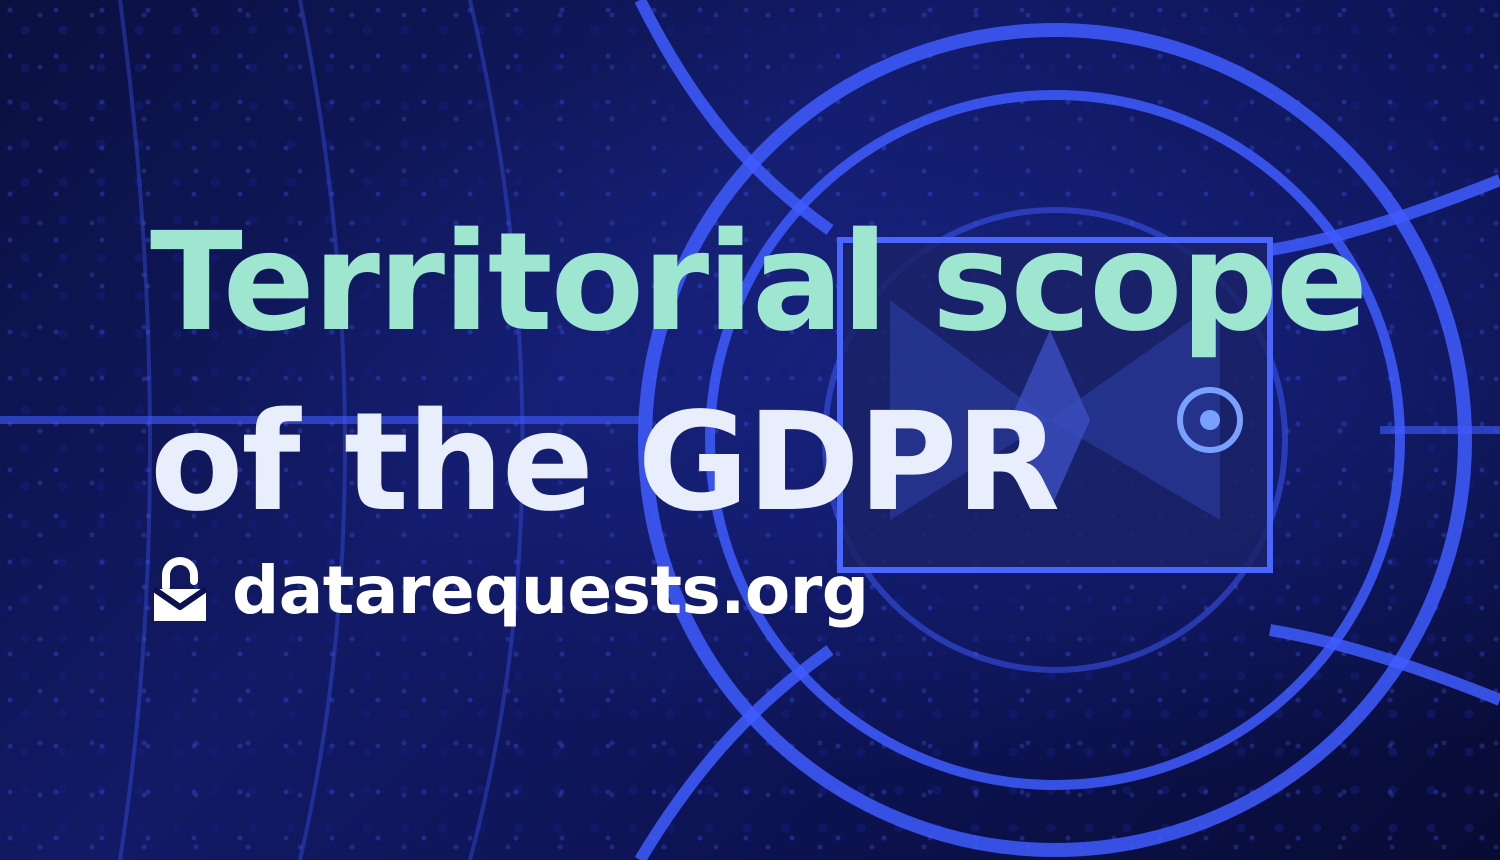 The image size is (1500, 860). I want to click on title-line-1: Territorial scope, so click(759, 283).